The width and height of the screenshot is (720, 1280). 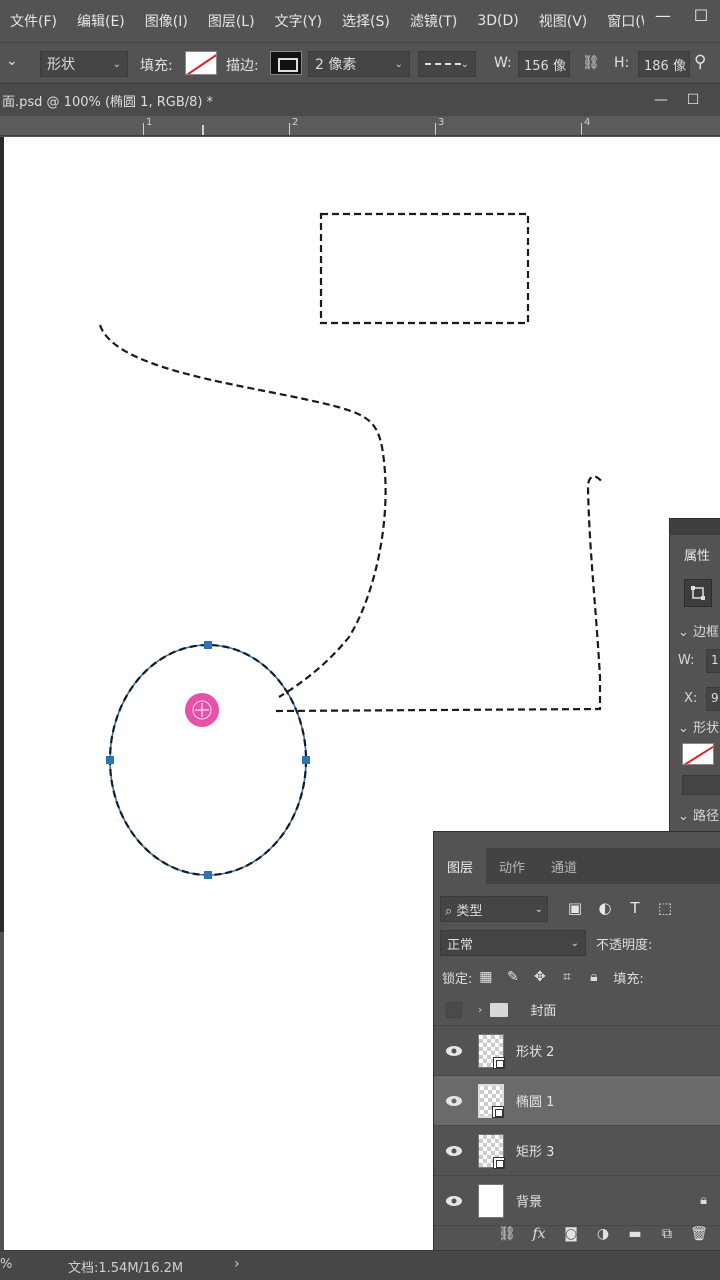 What do you see at coordinates (624, 945) in the screenshot?
I see `opacity-label: 不透明度:` at bounding box center [624, 945].